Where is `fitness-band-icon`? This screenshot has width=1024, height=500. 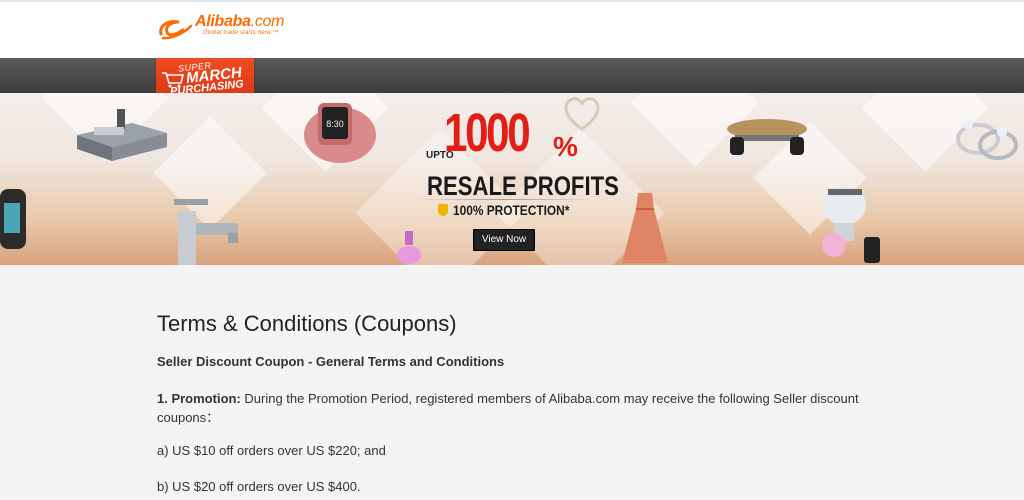 fitness-band-icon is located at coordinates (13, 219).